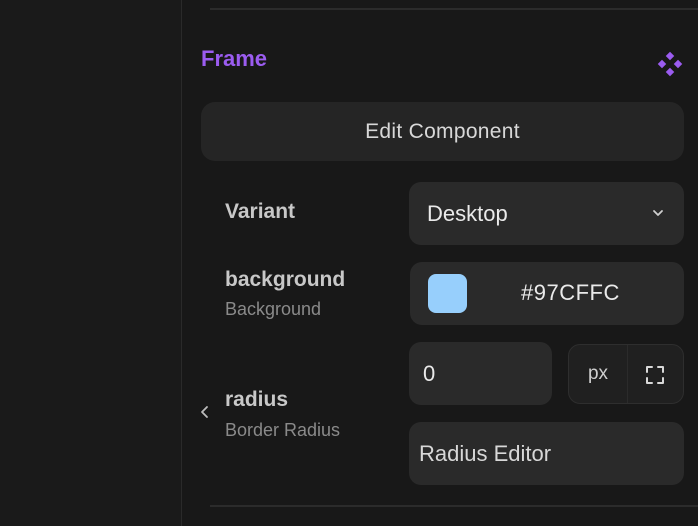 Image resolution: width=698 pixels, height=526 pixels. I want to click on background-color-field: #97CFFC, so click(547, 293).